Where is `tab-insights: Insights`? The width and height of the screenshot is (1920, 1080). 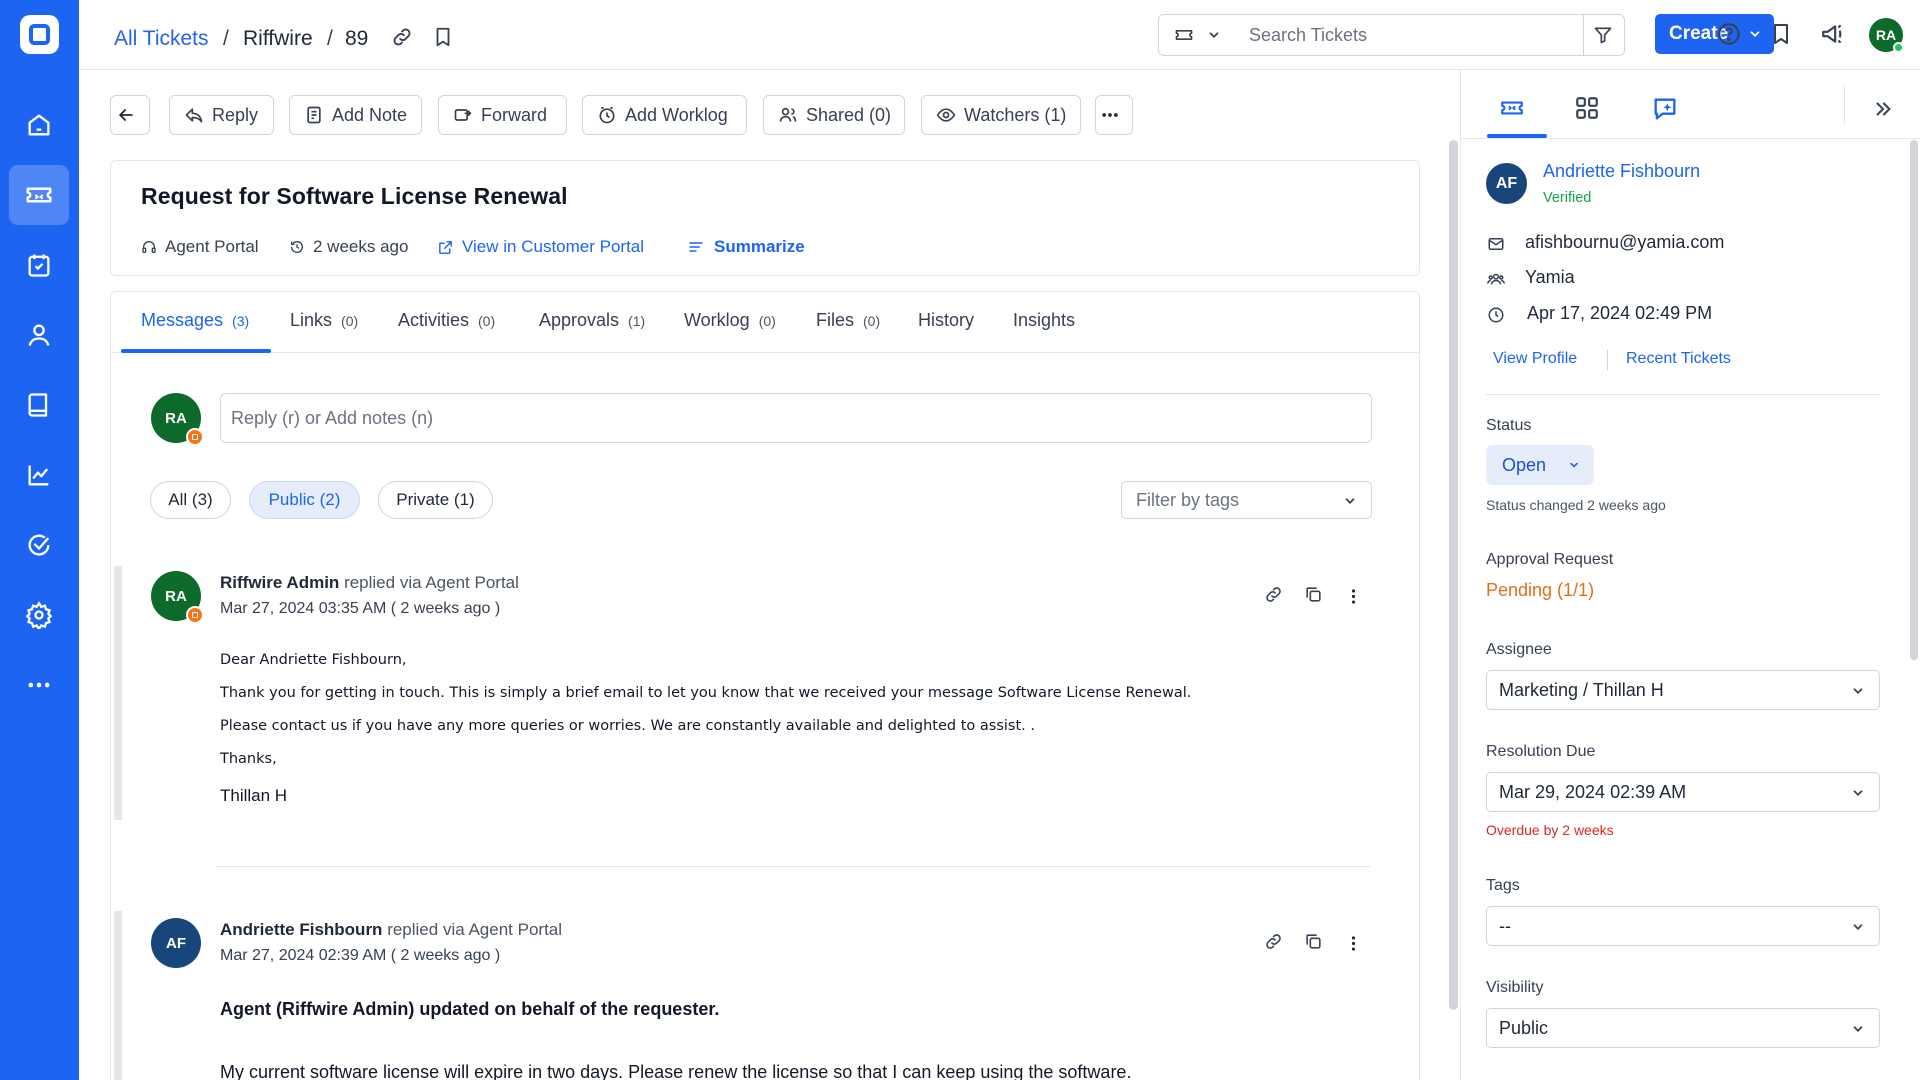
tab-insights: Insights is located at coordinates (1044, 320).